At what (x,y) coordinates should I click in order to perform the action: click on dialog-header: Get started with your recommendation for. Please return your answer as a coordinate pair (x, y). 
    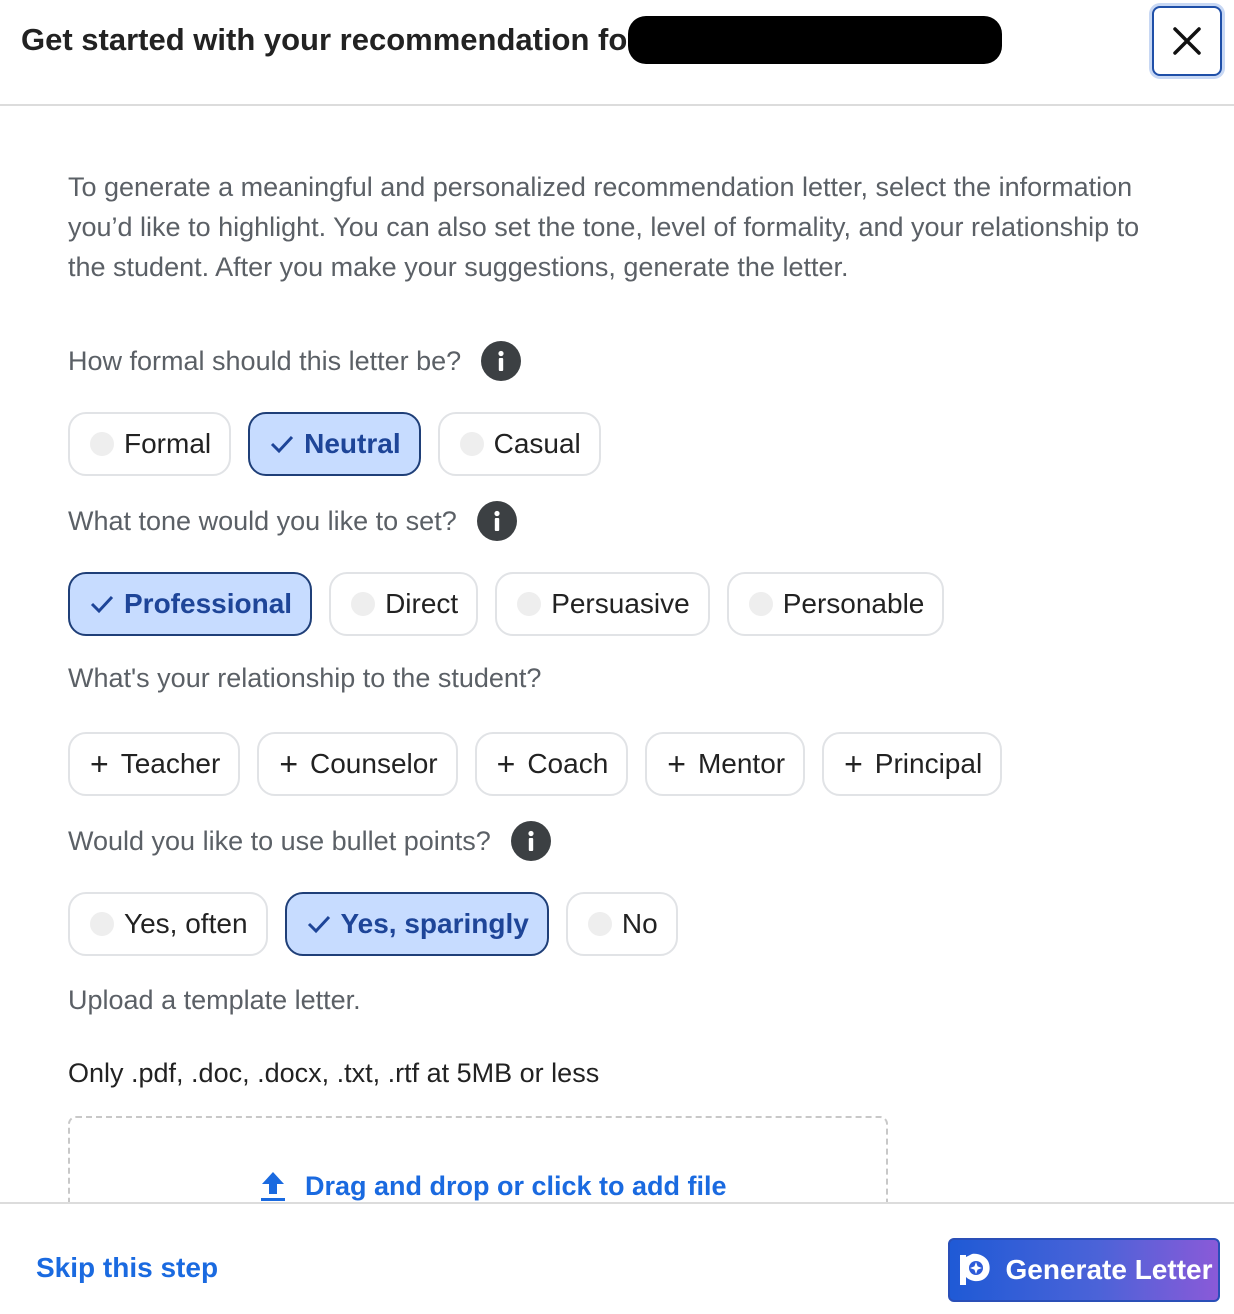
    Looking at the image, I should click on (617, 53).